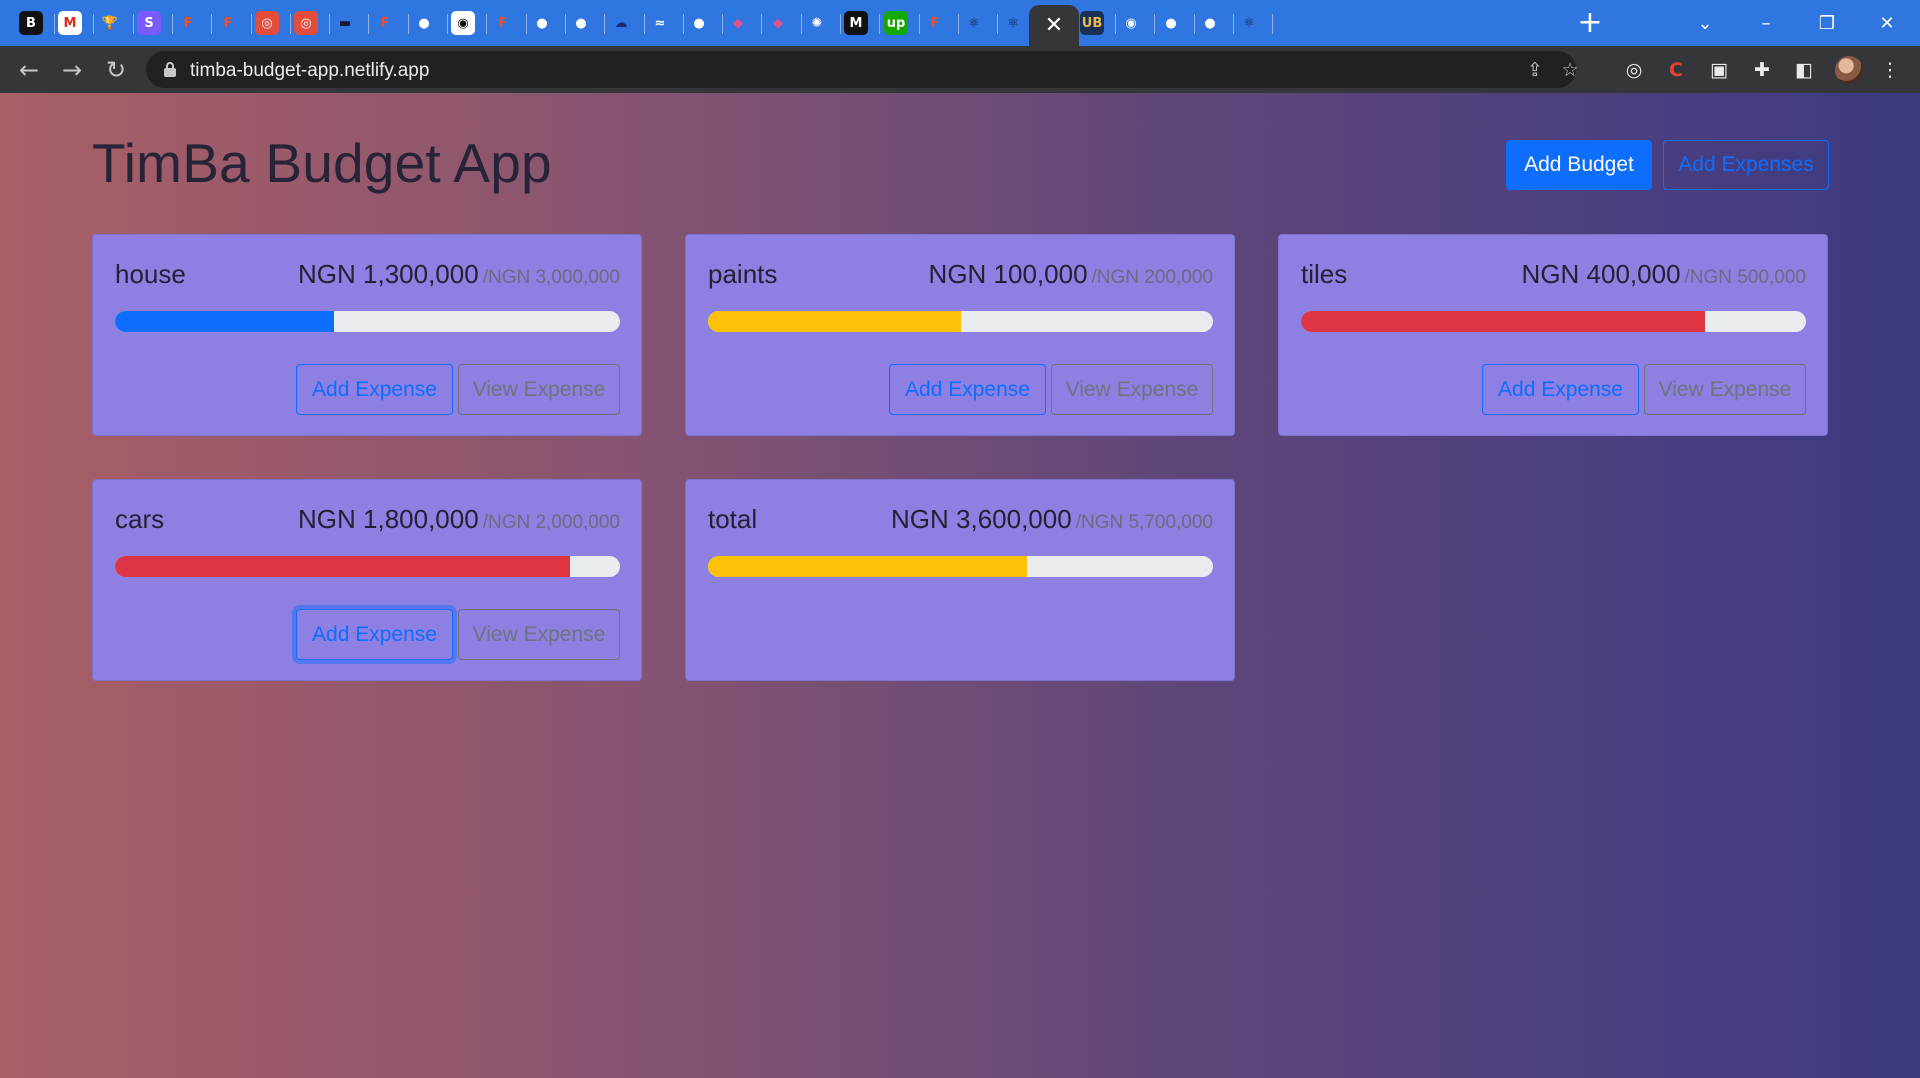 Image resolution: width=1920 pixels, height=1078 pixels. What do you see at coordinates (1705, 23) in the screenshot?
I see `tab-search-chevron-icon: ⌄` at bounding box center [1705, 23].